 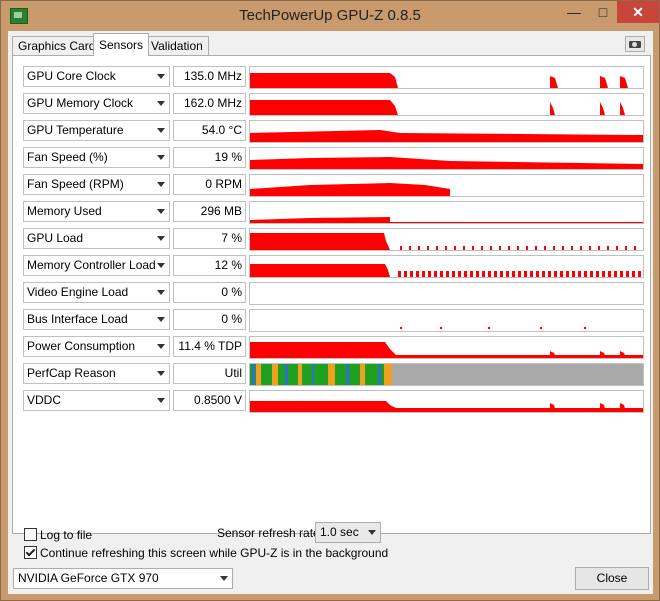 What do you see at coordinates (96, 157) in the screenshot?
I see `sensor-name-dropdown: Fan Speed (%)` at bounding box center [96, 157].